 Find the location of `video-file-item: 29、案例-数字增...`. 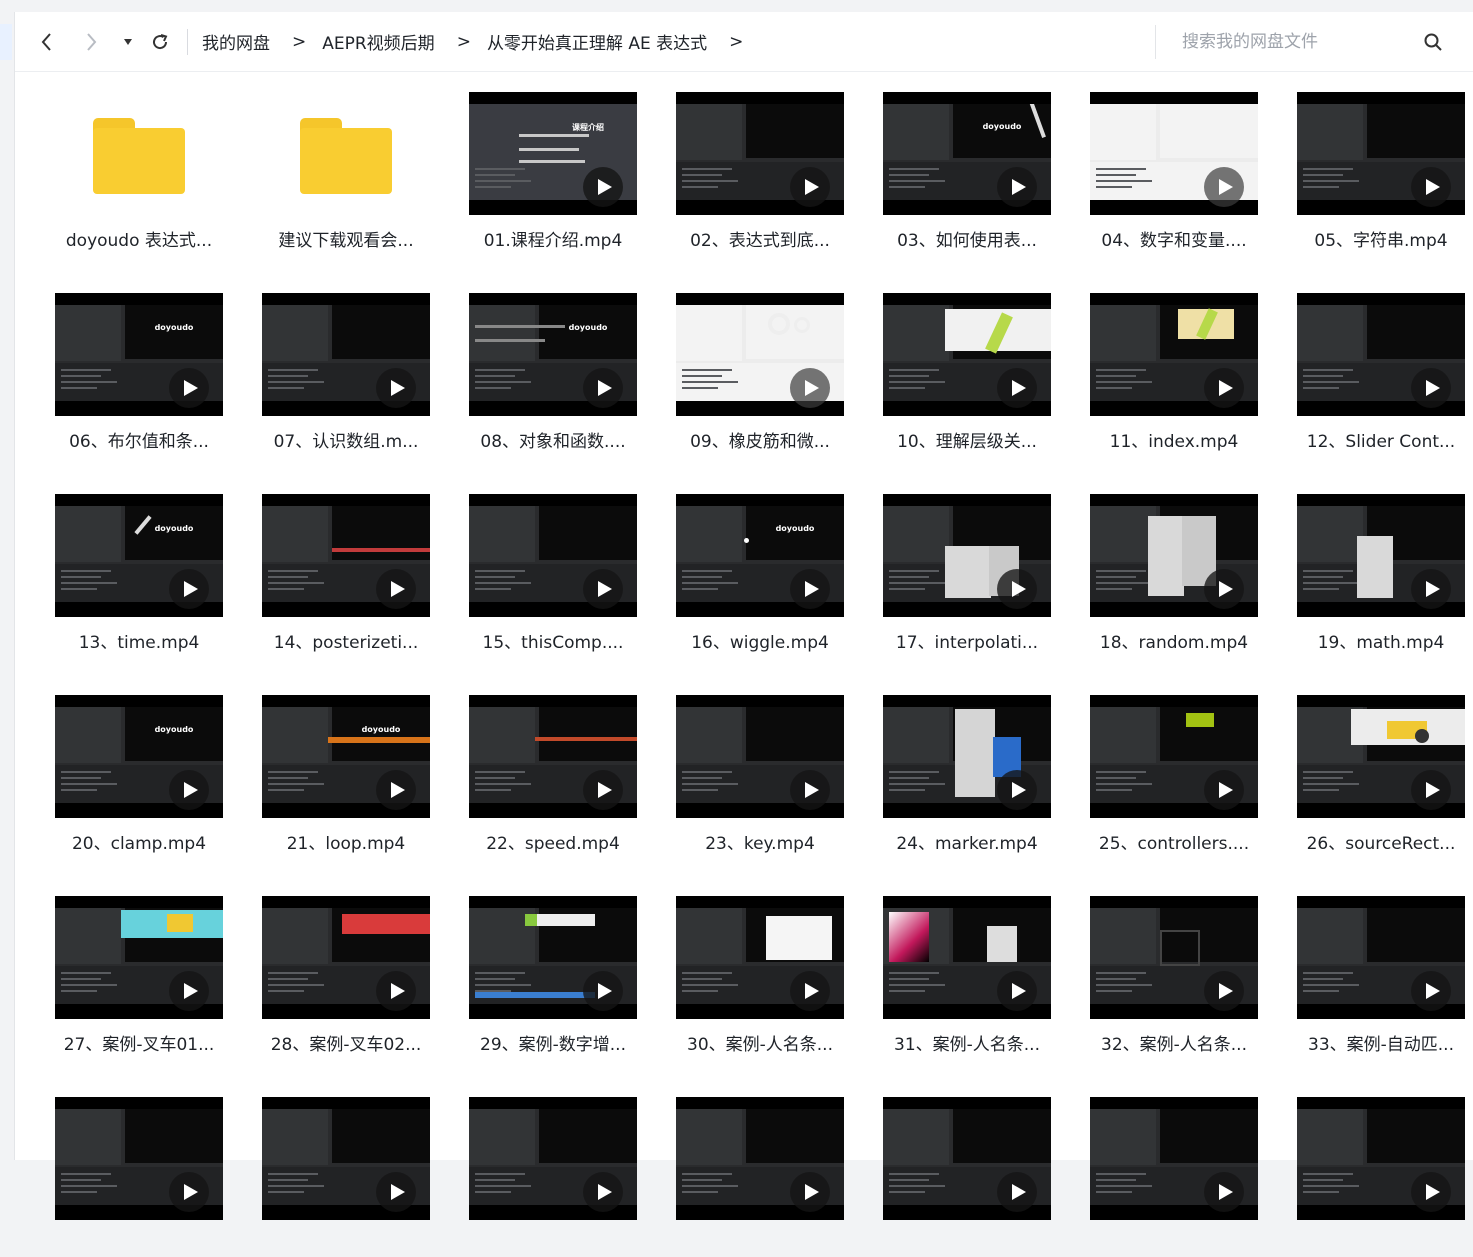

video-file-item: 29、案例-数字增... is located at coordinates (553, 966).